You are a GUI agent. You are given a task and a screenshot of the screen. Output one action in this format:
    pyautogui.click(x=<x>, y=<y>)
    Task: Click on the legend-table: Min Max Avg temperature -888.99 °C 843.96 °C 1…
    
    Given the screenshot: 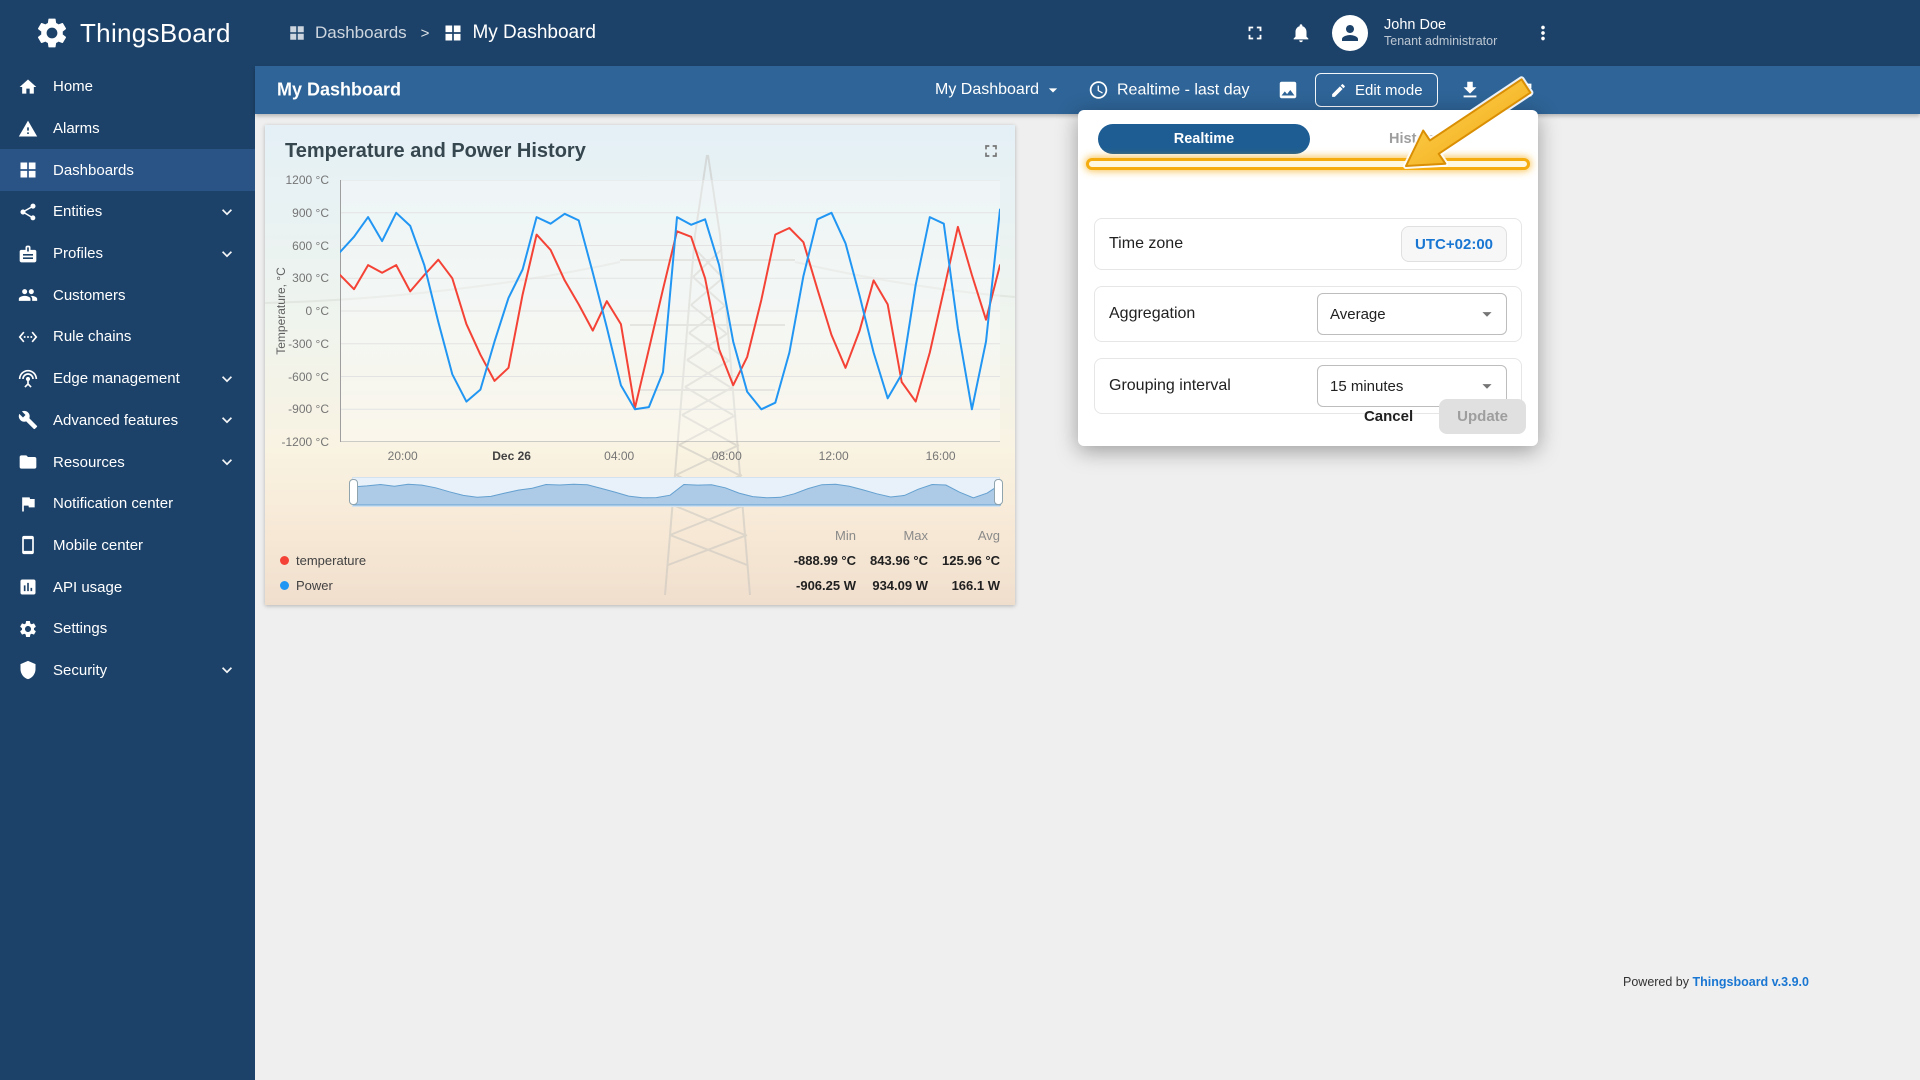 What is the action you would take?
    pyautogui.click(x=640, y=560)
    